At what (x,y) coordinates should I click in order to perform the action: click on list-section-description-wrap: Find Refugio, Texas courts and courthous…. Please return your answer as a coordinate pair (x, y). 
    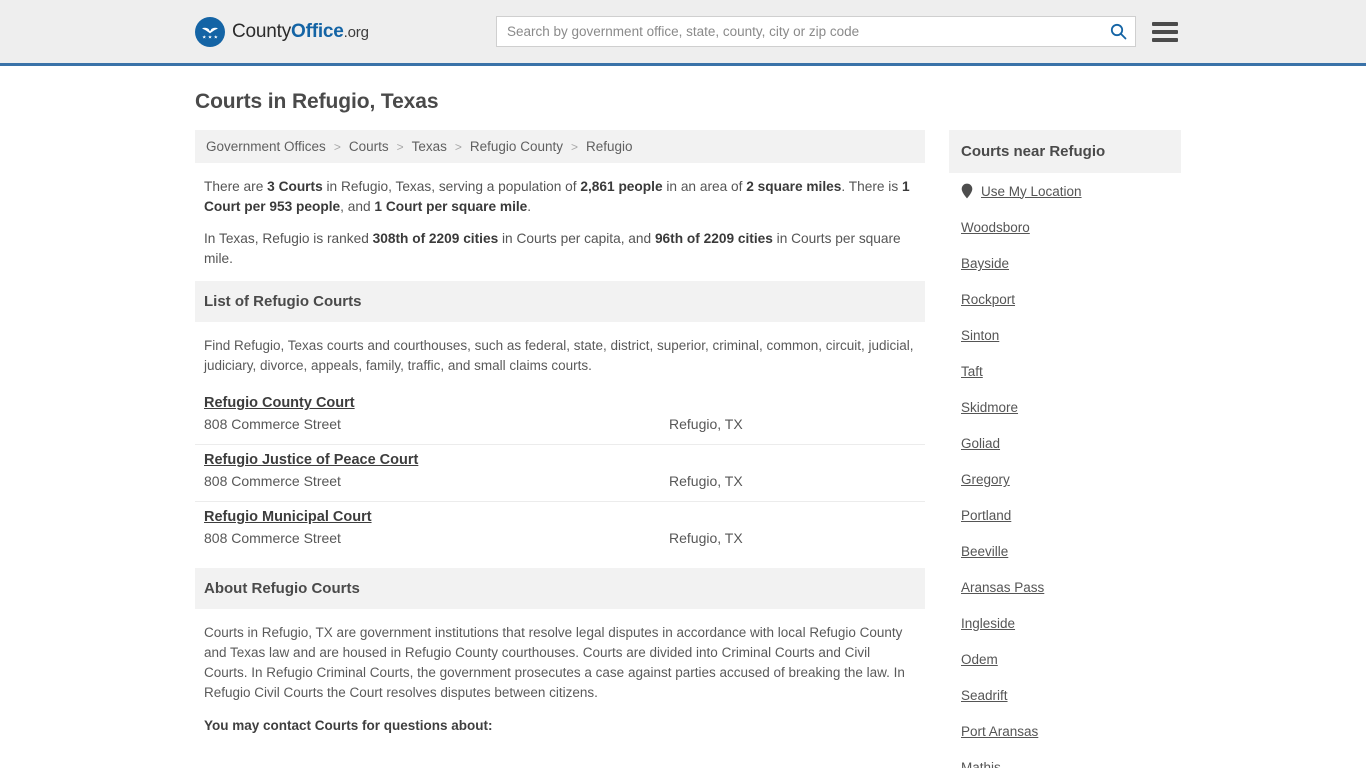
    Looking at the image, I should click on (560, 349).